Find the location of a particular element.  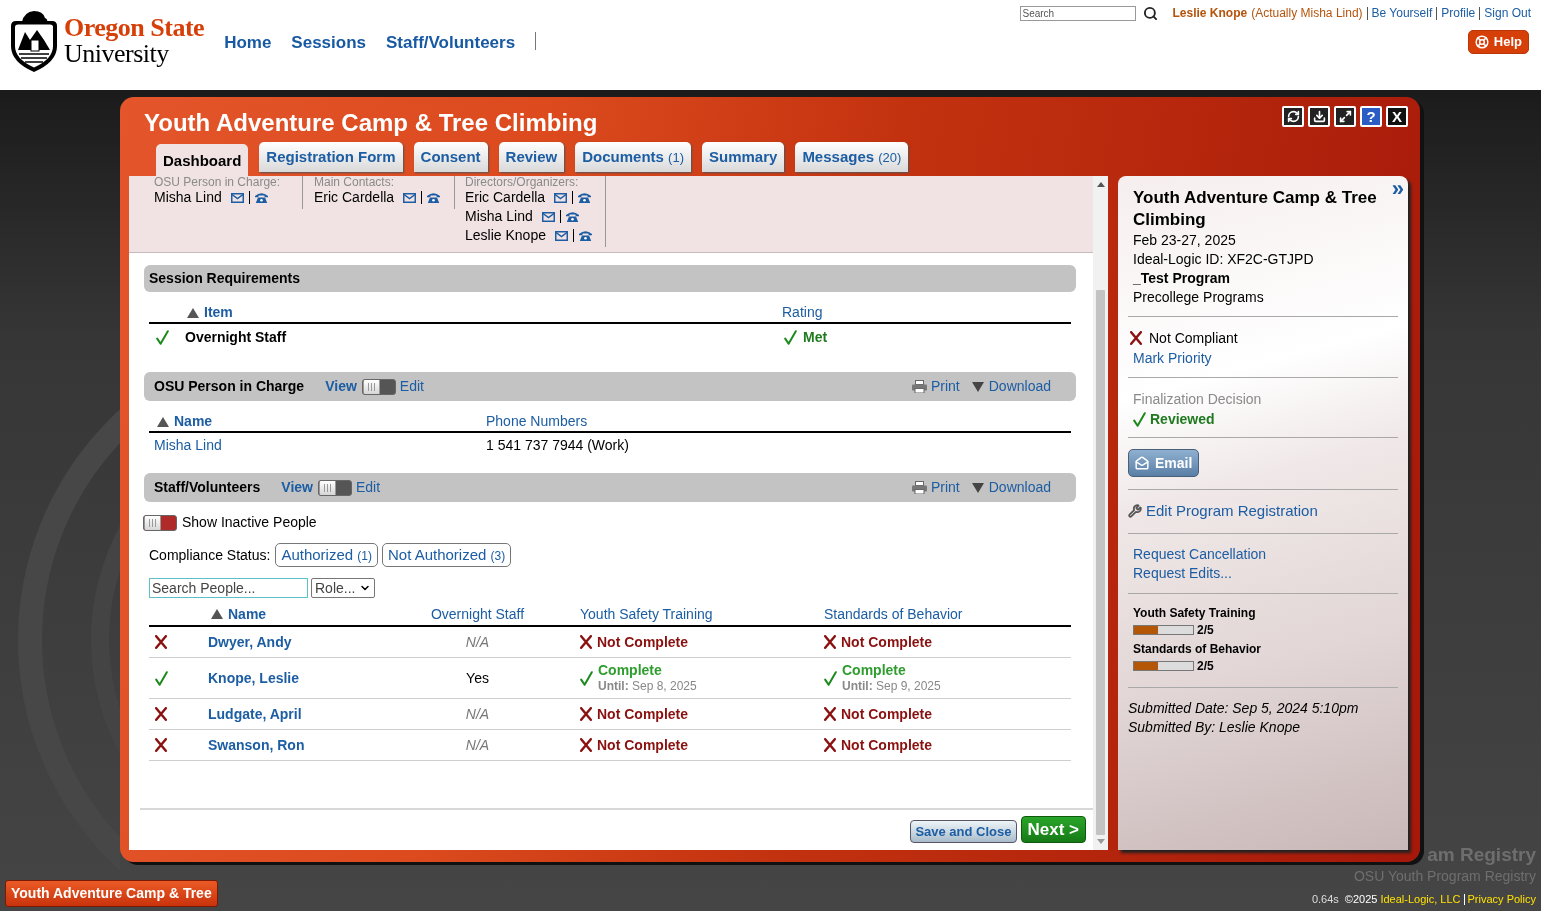

tab: Consent is located at coordinates (450, 157).